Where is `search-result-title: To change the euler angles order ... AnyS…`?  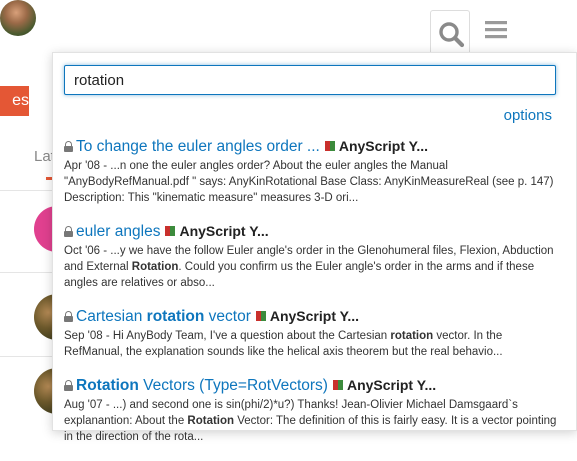
search-result-title: To change the euler angles order ... AnyS… is located at coordinates (314, 146).